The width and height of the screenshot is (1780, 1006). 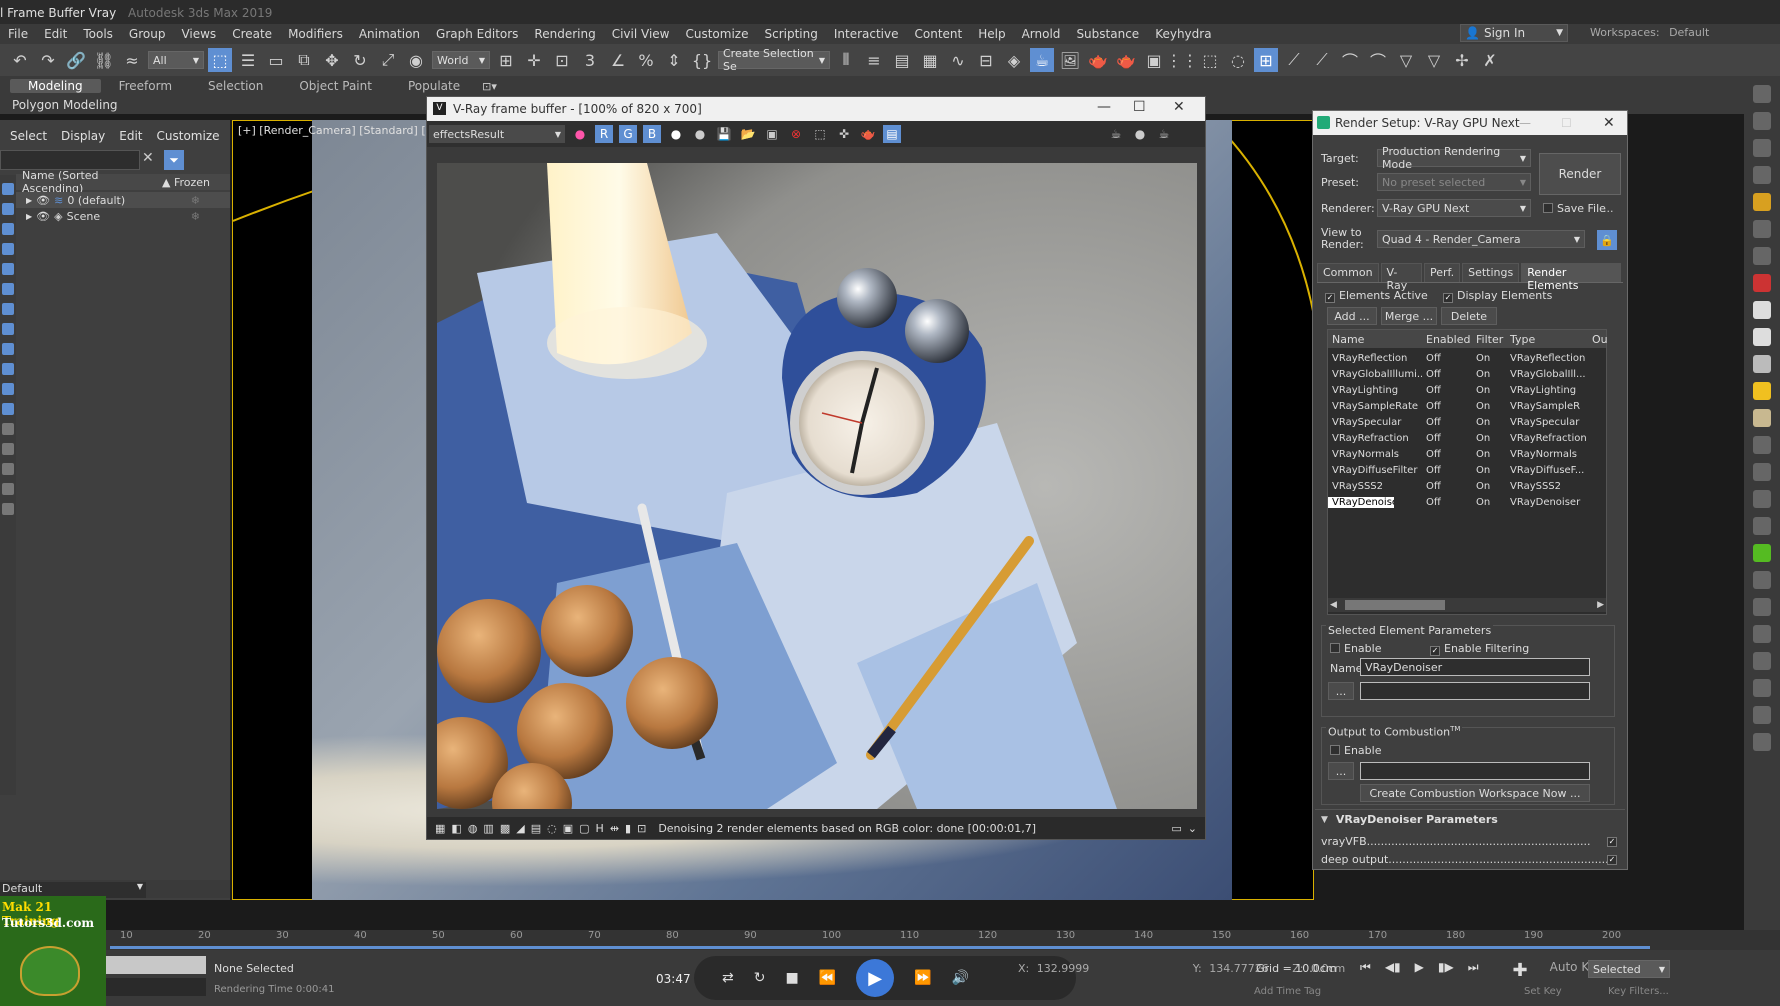 I want to click on rotate-icon: ↻, so click(x=360, y=60).